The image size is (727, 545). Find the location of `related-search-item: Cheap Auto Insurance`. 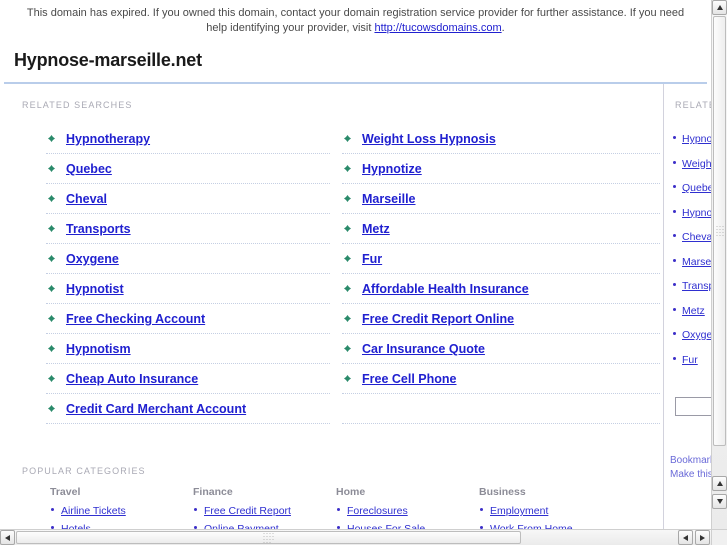

related-search-item: Cheap Auto Insurance is located at coordinates (188, 379).